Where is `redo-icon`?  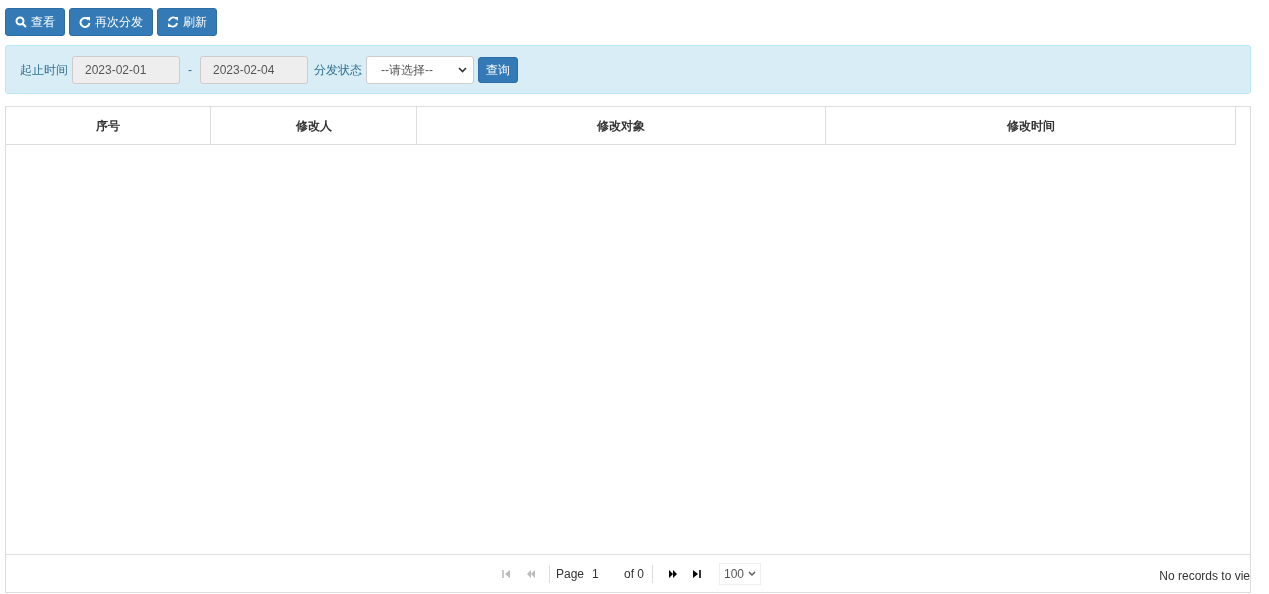
redo-icon is located at coordinates (85, 22).